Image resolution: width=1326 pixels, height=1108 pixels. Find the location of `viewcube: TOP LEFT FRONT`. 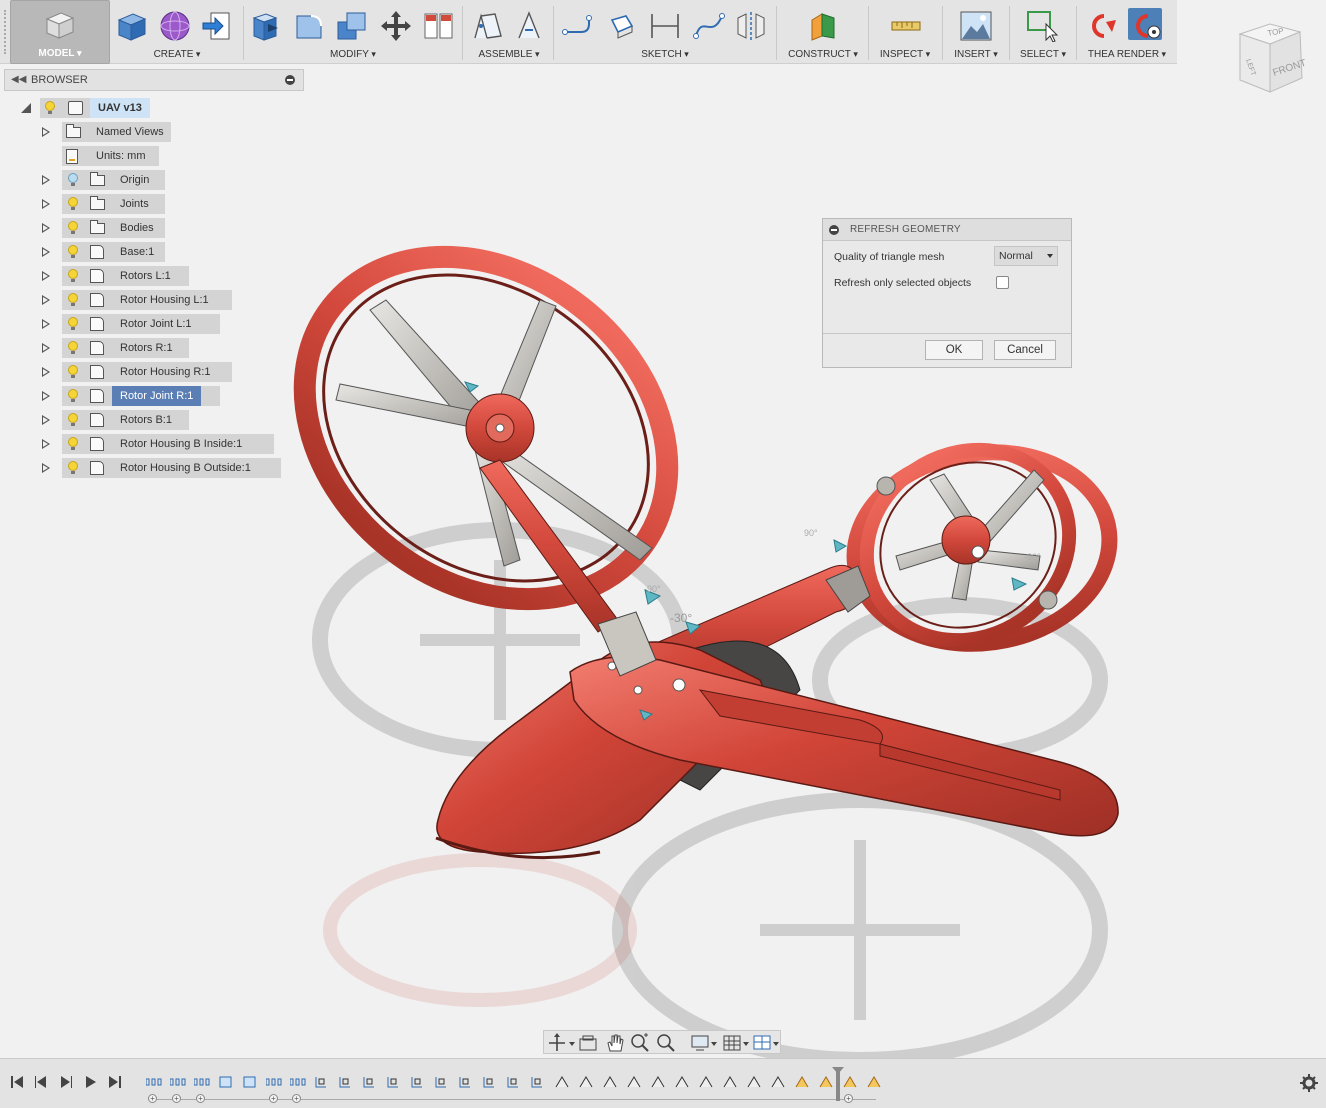

viewcube: TOP LEFT FRONT is located at coordinates (1272, 60).